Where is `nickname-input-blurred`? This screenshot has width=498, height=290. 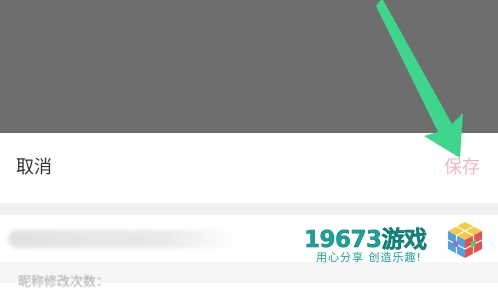 nickname-input-blurred is located at coordinates (122, 239).